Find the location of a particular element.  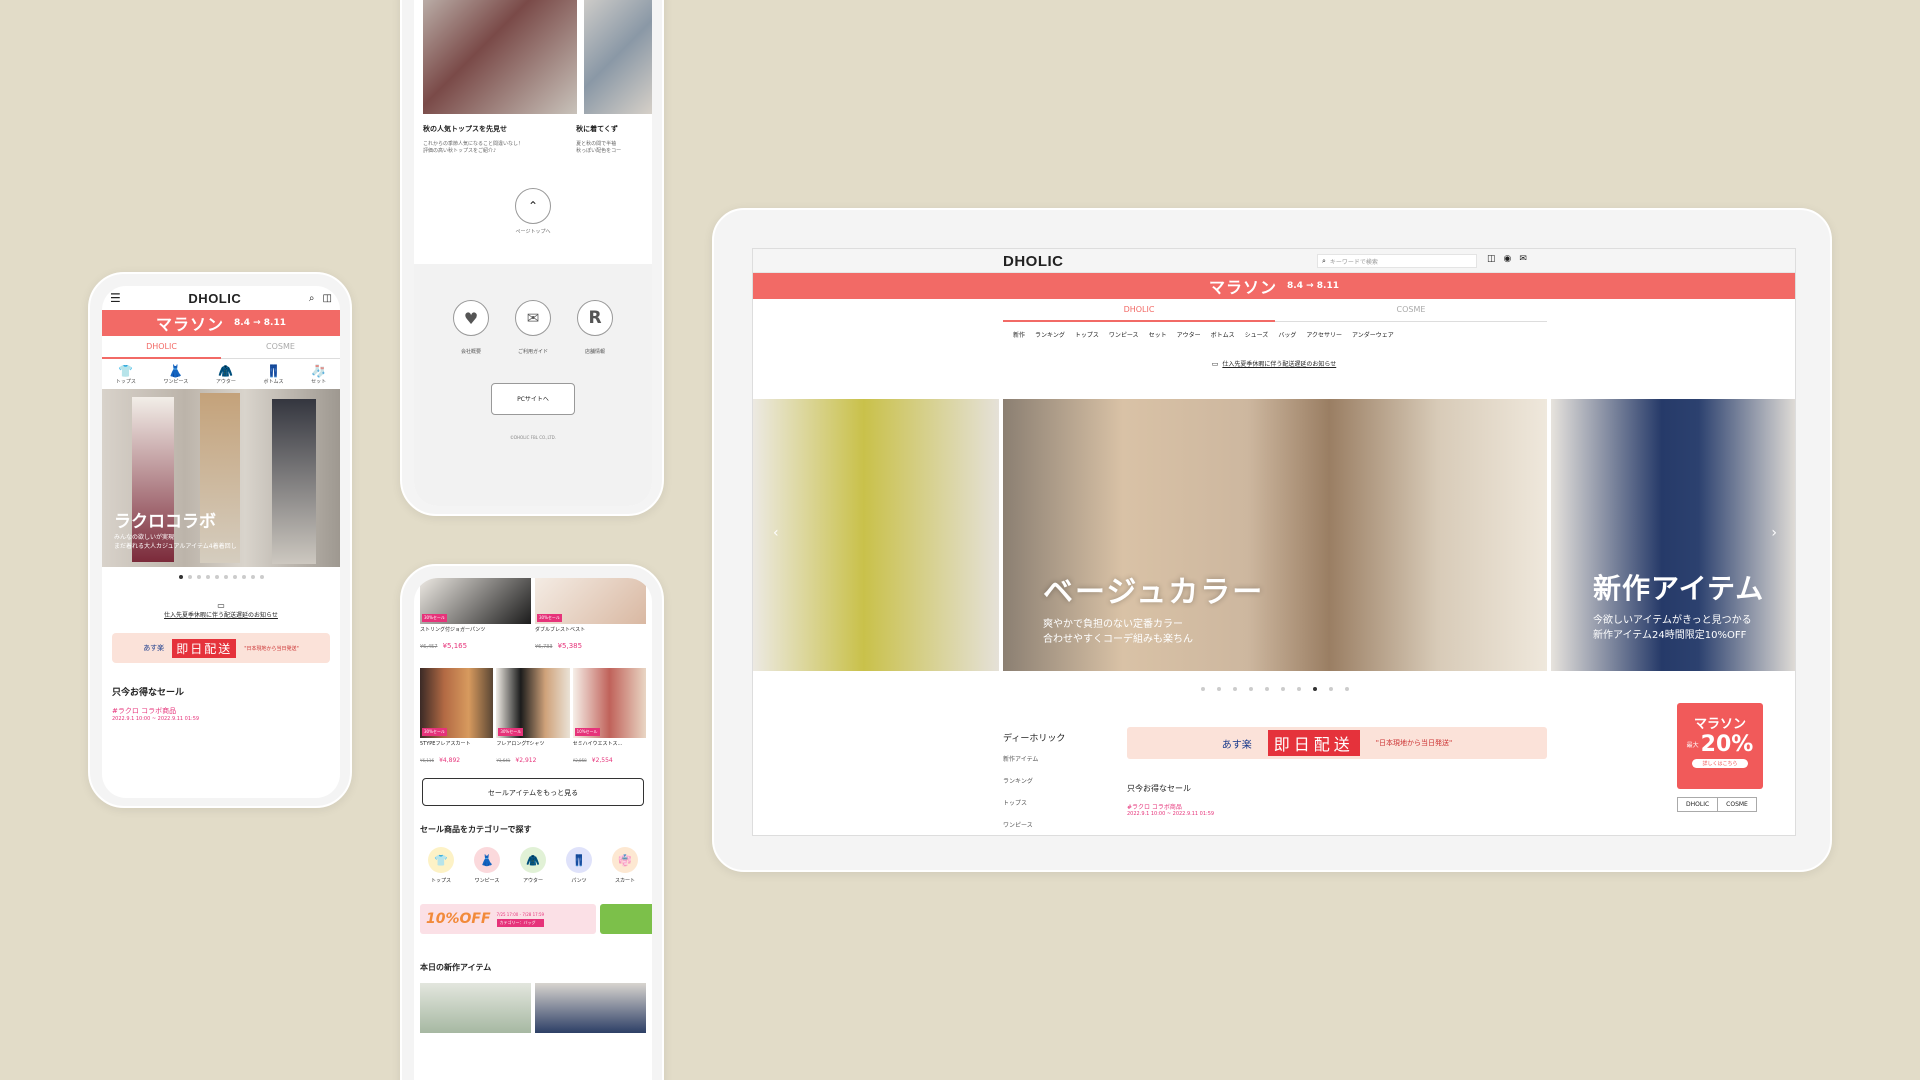

coupon-banner: 10%OFF 7/25 17:00 - 7/28 17:59 カテゴリー：バッグ is located at coordinates (508, 919).